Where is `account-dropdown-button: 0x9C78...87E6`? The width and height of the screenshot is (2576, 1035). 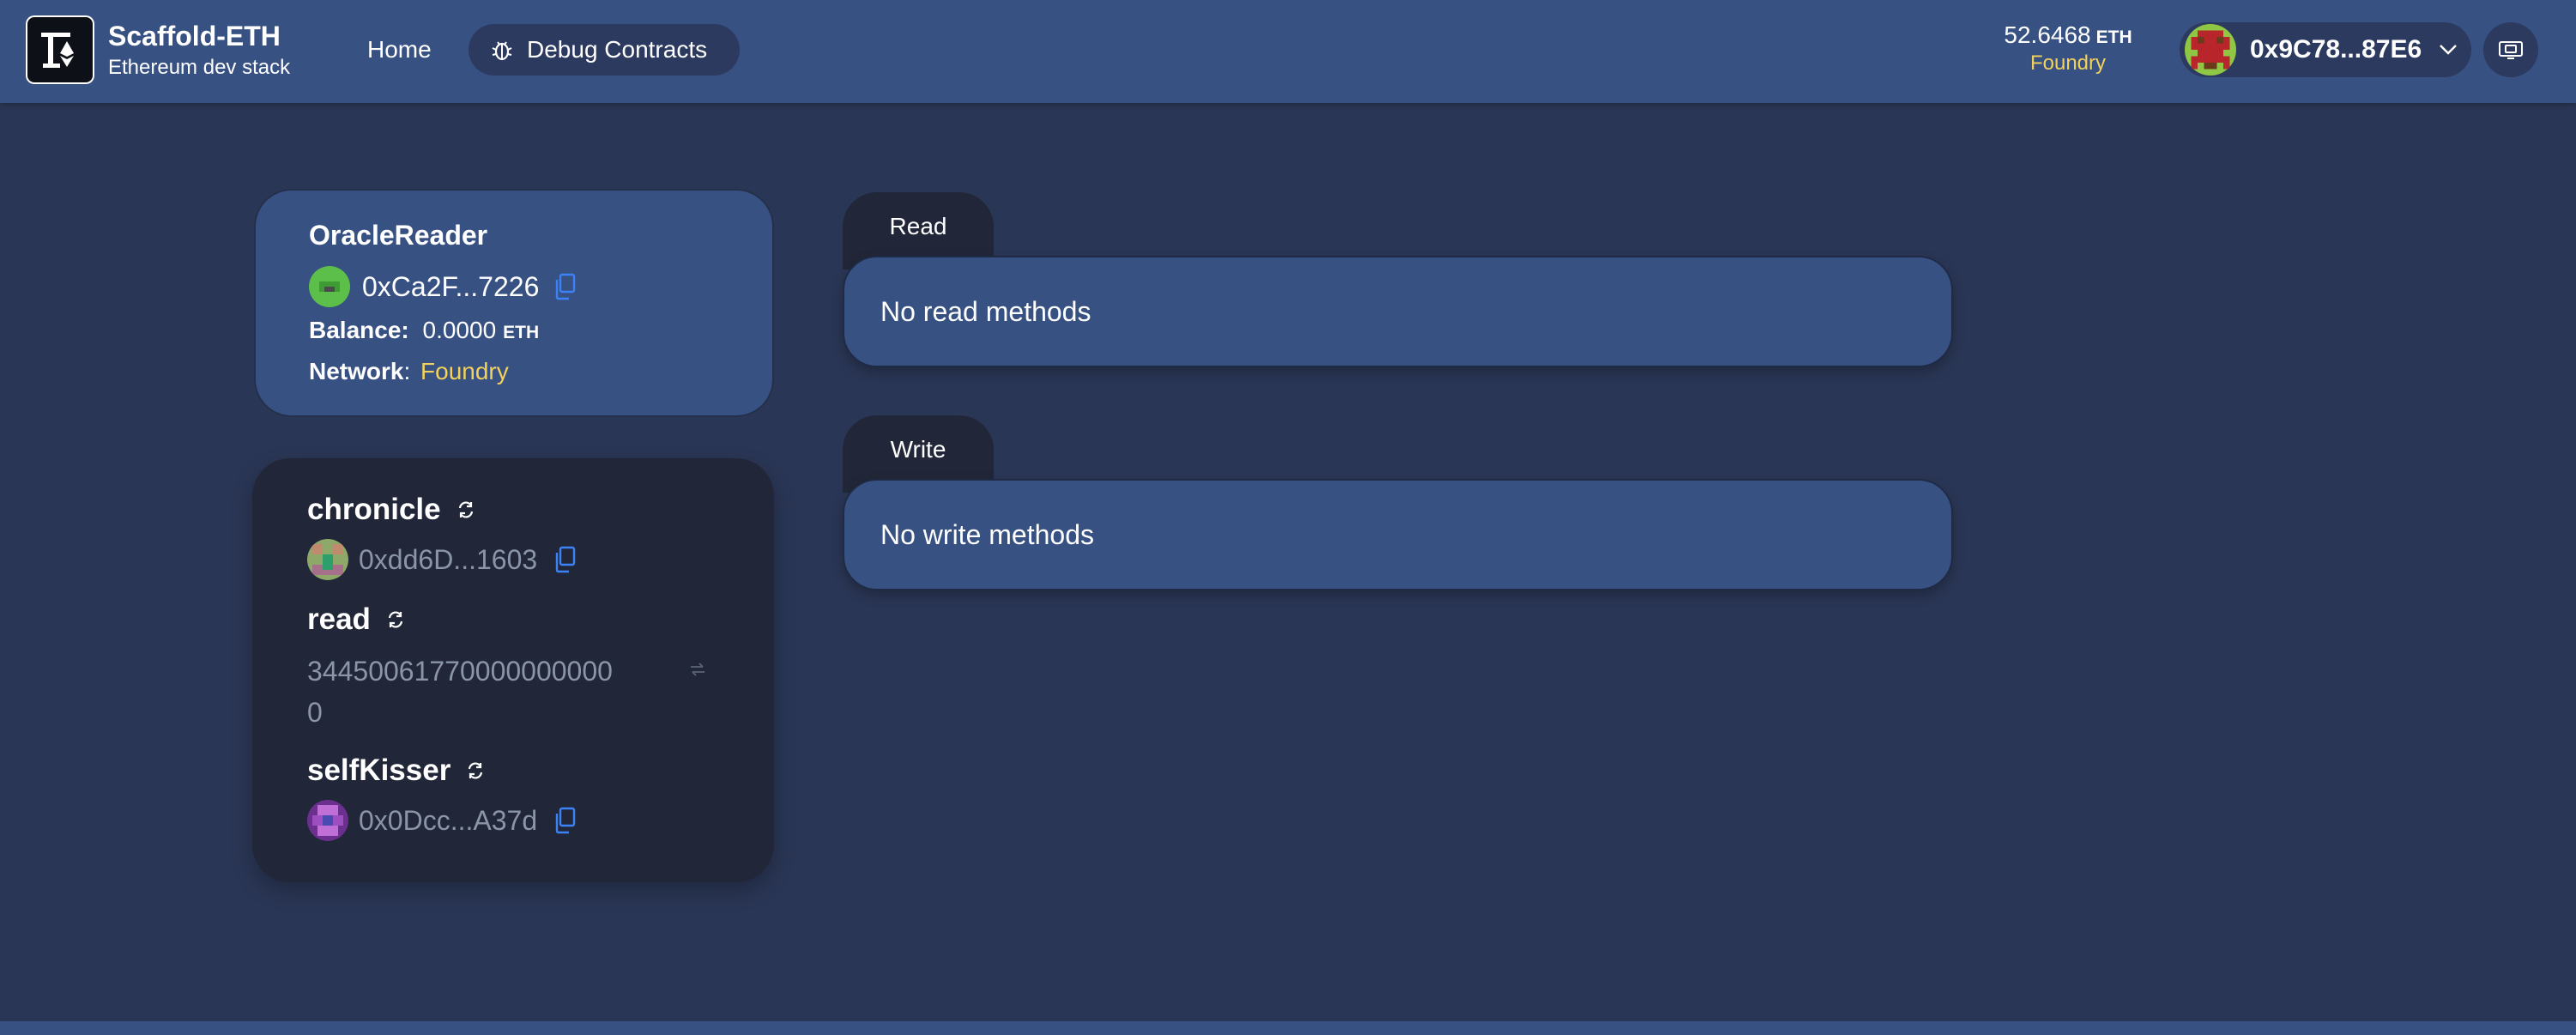
account-dropdown-button: 0x9C78...87E6 is located at coordinates (2325, 49).